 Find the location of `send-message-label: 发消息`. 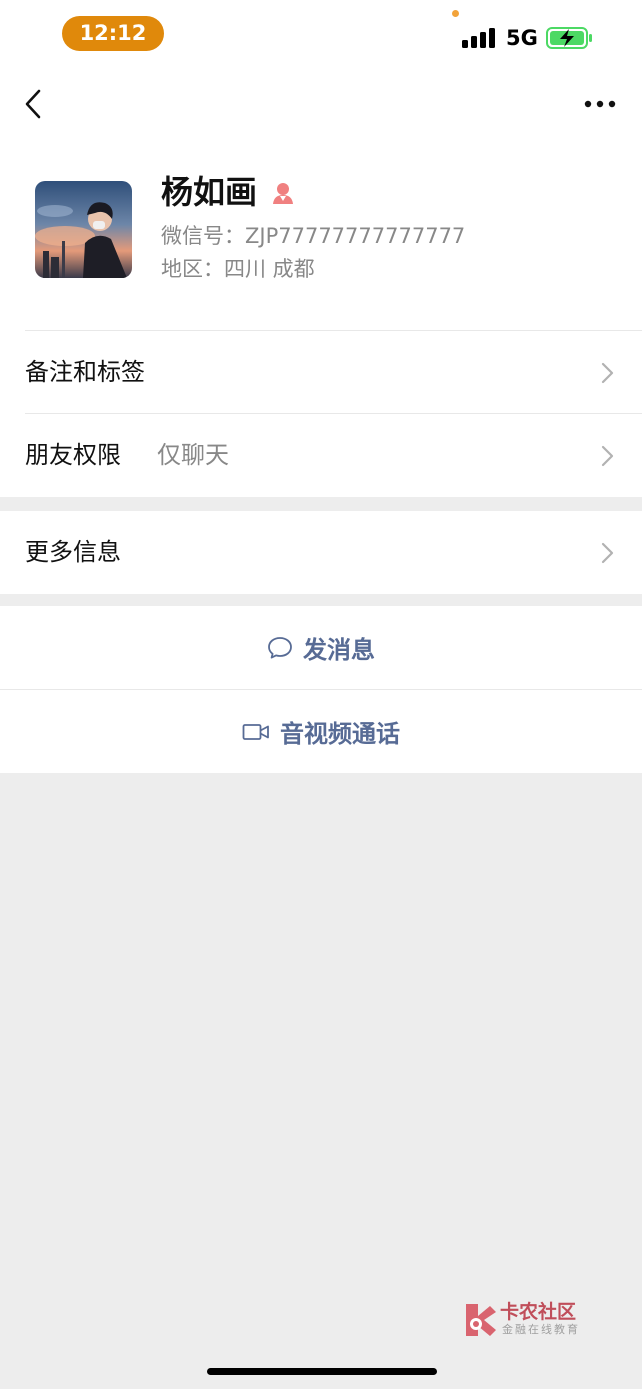

send-message-label: 发消息 is located at coordinates (339, 650).